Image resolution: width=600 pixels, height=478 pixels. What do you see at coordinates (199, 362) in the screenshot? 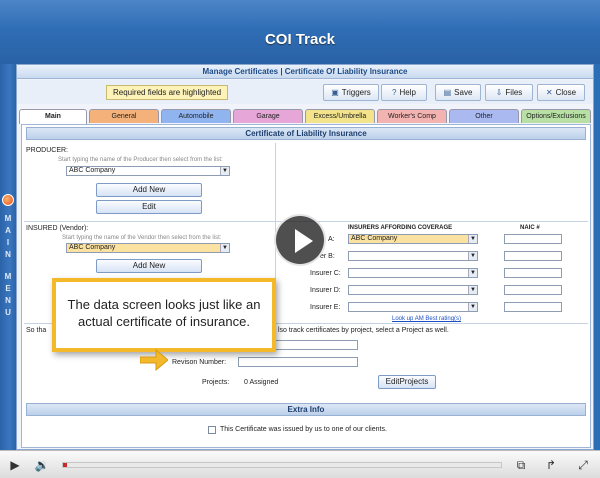
I see `revision-number-label: Revison Number:` at bounding box center [199, 362].